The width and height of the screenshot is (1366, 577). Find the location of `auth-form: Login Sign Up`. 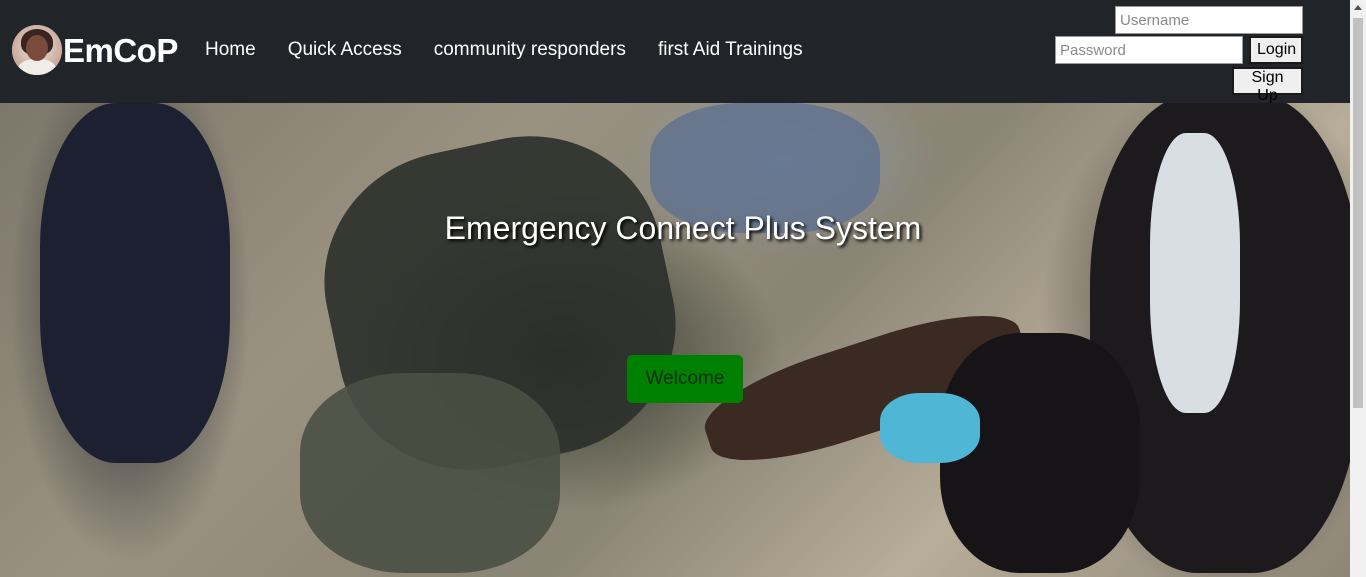

auth-form: Login Sign Up is located at coordinates (1194, 52).